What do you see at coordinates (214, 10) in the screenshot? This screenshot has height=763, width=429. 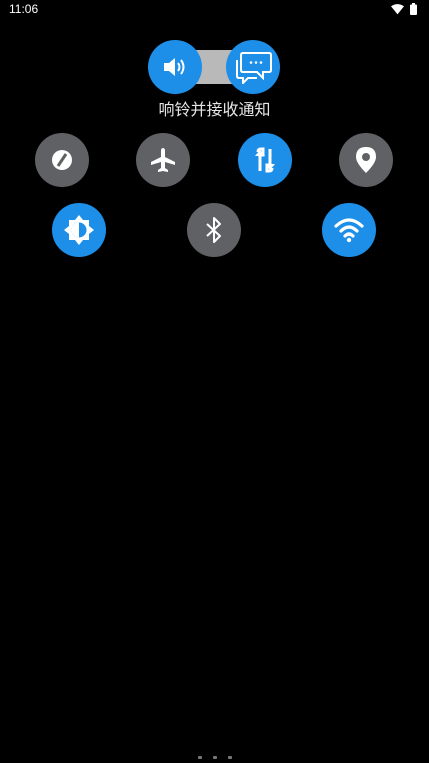 I see `status-bar: 11:06` at bounding box center [214, 10].